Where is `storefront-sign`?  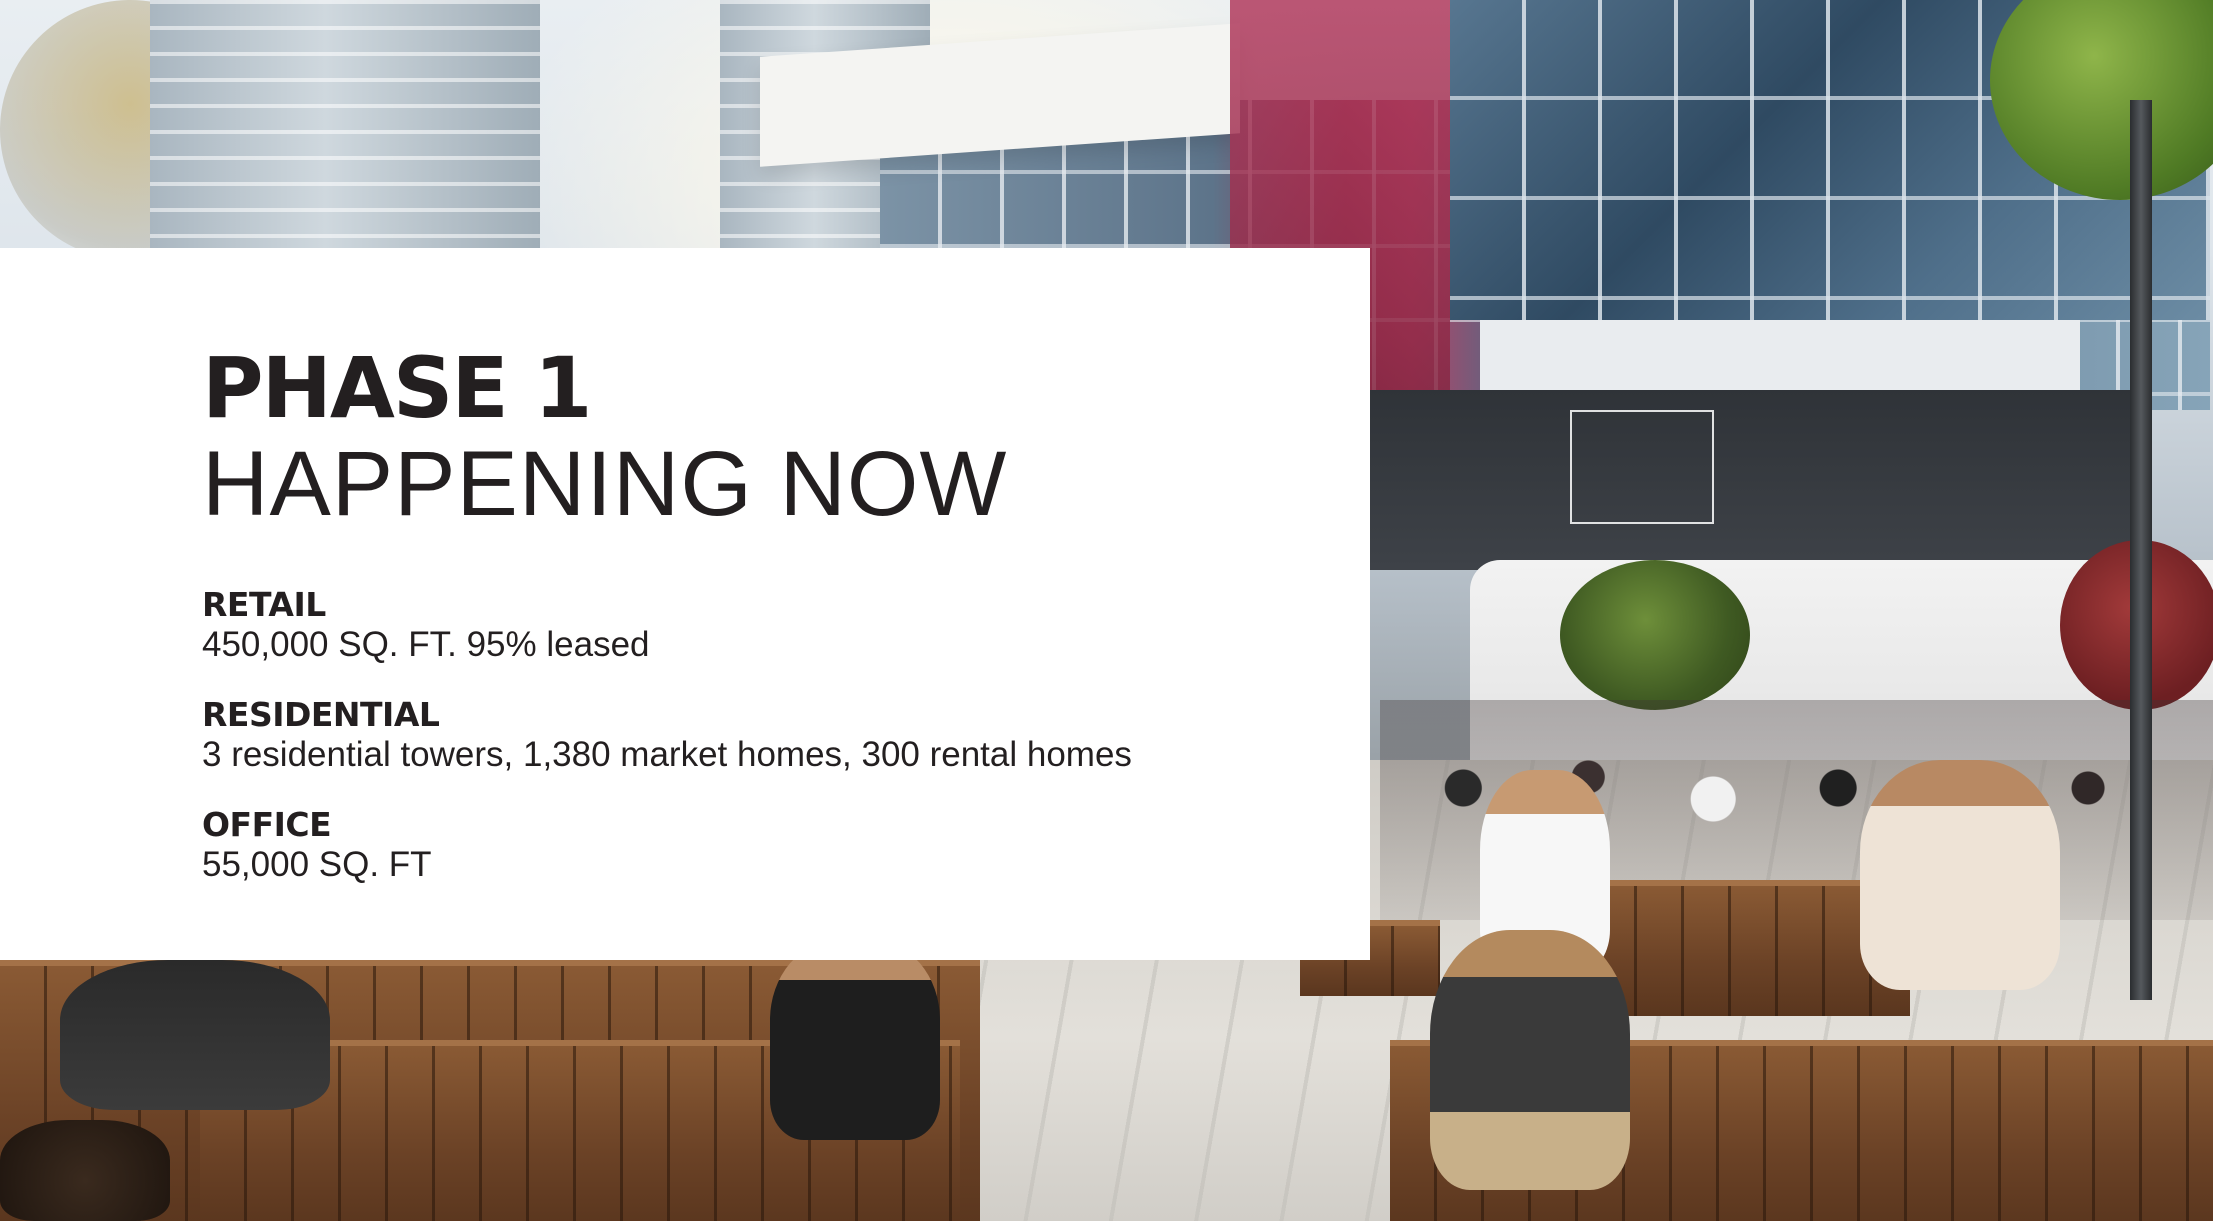
storefront-sign is located at coordinates (1642, 467).